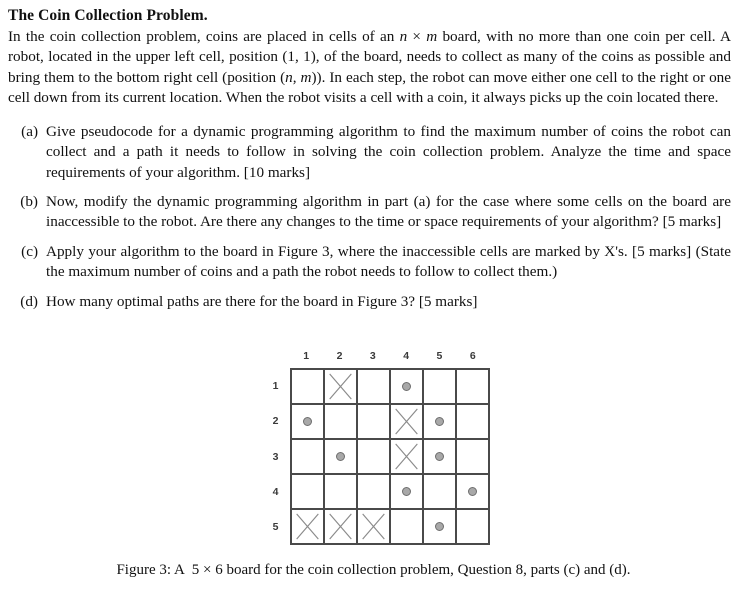 The width and height of the screenshot is (747, 597). Describe the element at coordinates (374, 457) in the screenshot. I see `board-cell-r3c3` at that location.